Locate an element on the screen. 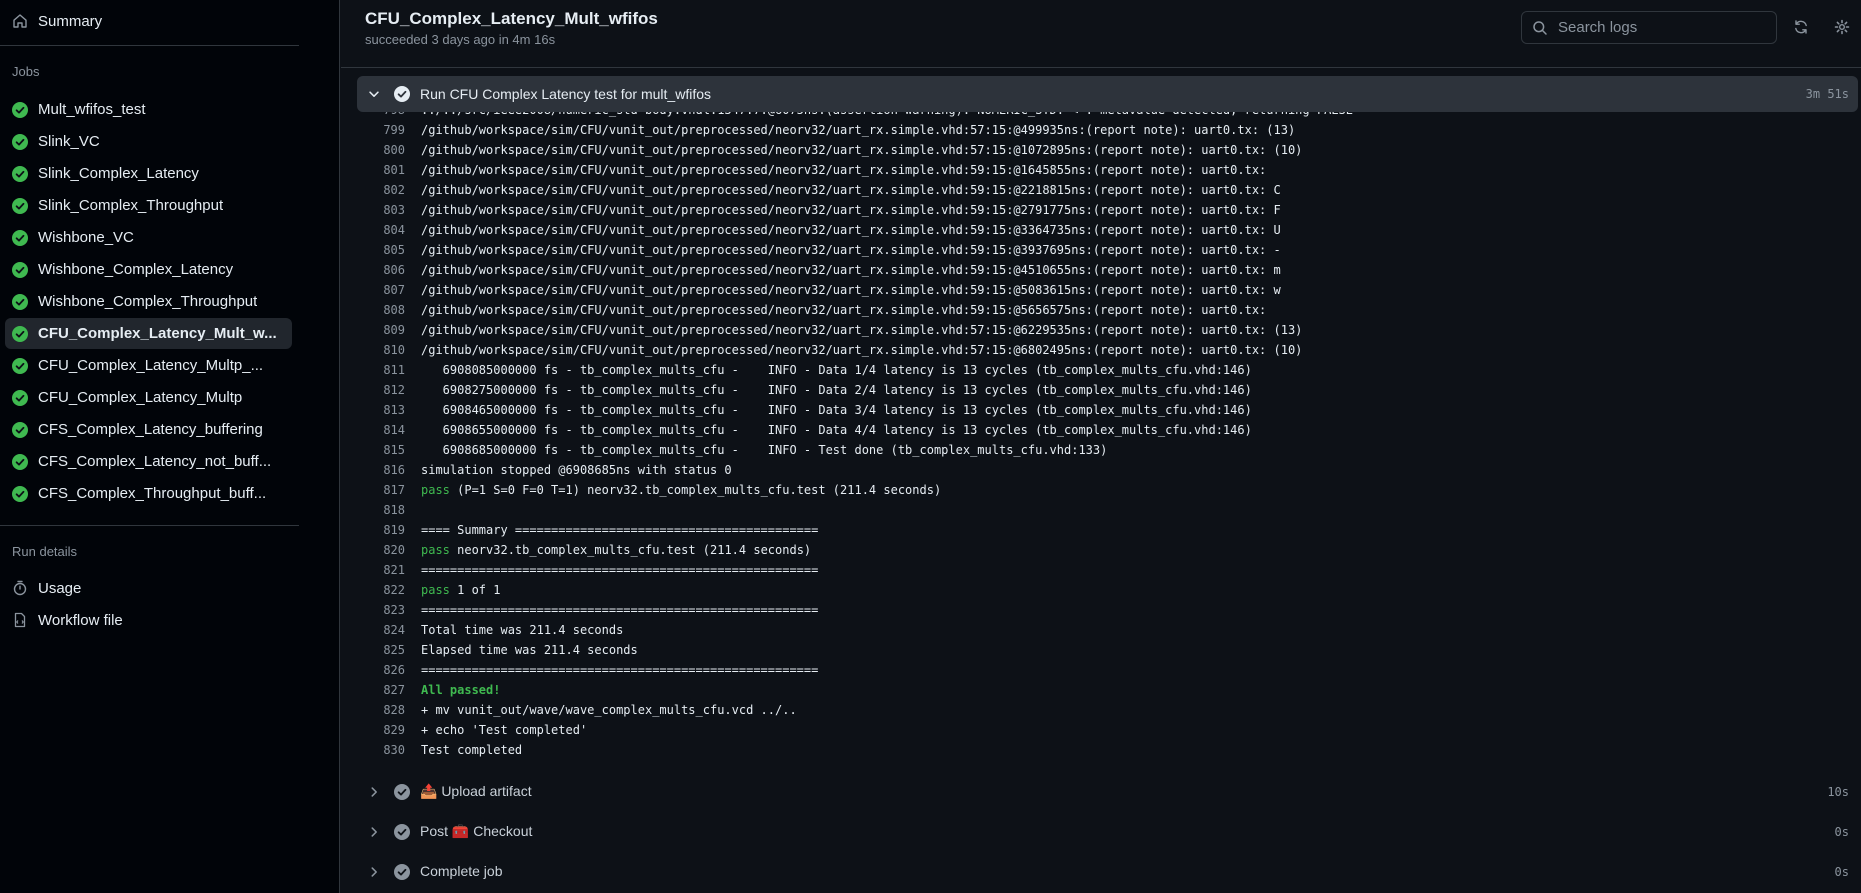  chevron-down-icon is located at coordinates (374, 94).